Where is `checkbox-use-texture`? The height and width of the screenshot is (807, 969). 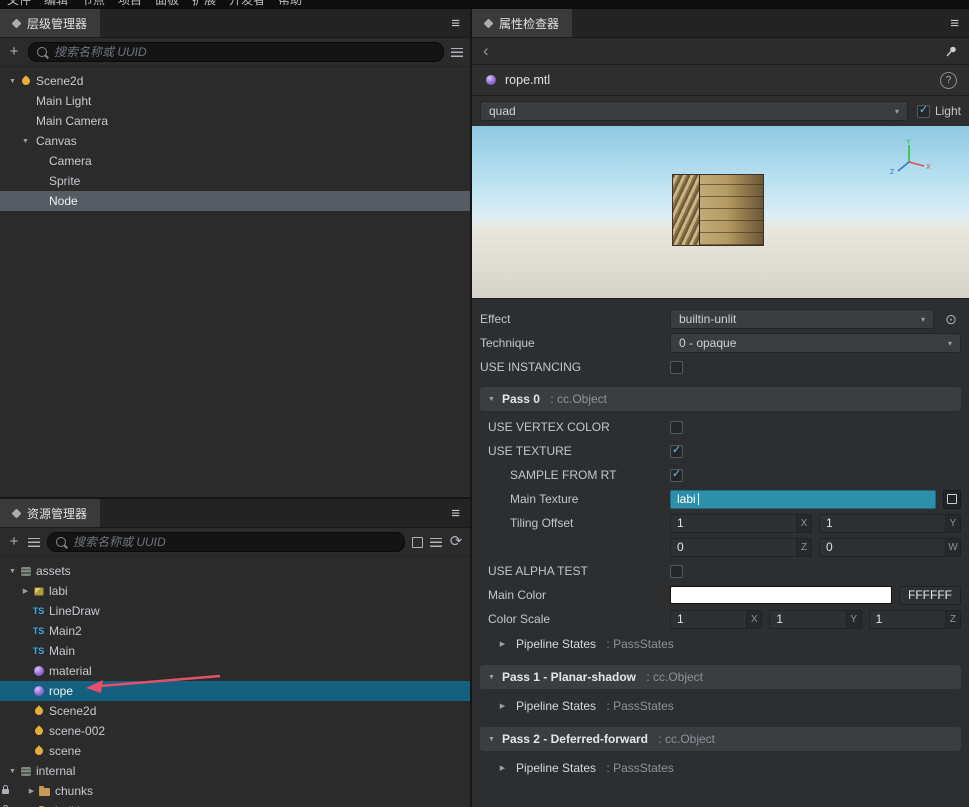 checkbox-use-texture is located at coordinates (676, 451).